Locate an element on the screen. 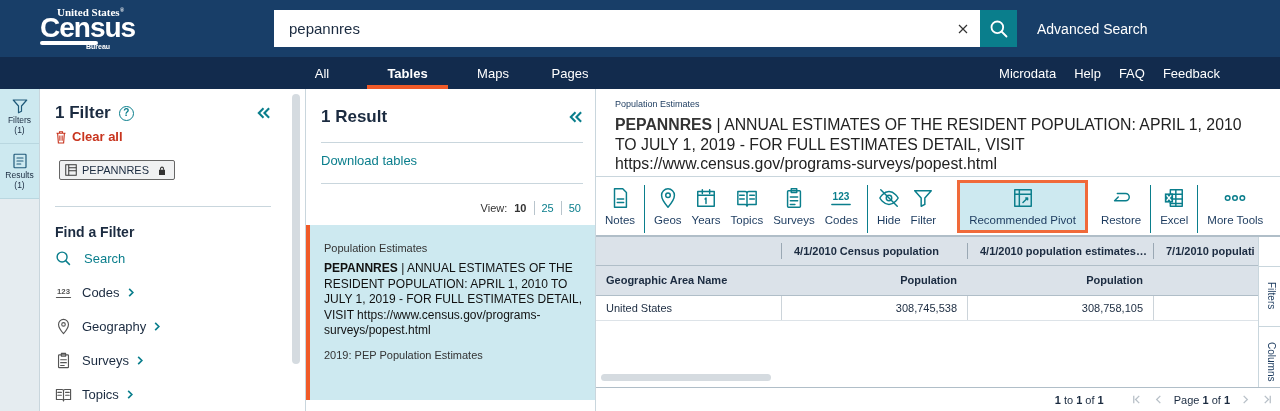  spreadsheet-icon is located at coordinates (1174, 197).